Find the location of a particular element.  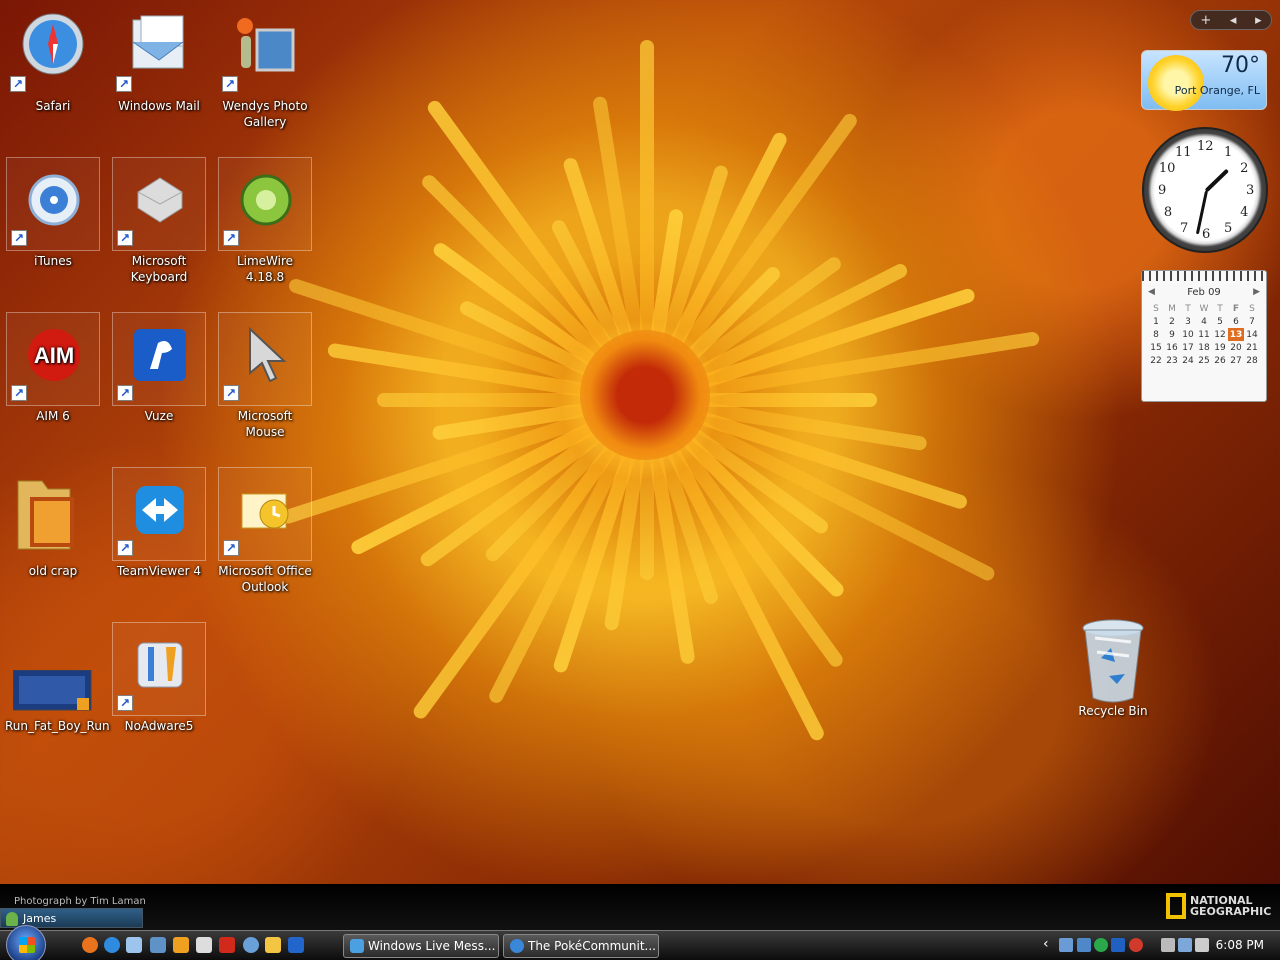

calendar-day: 10 is located at coordinates (1188, 334).